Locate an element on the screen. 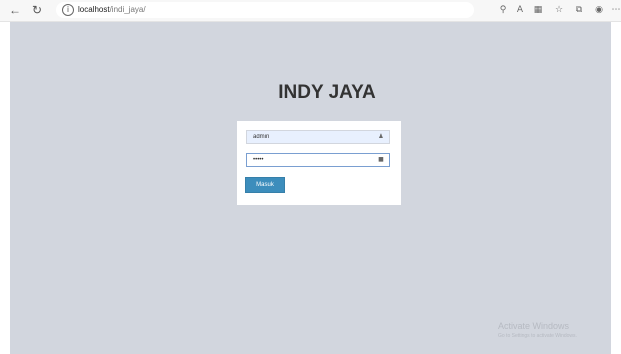 This screenshot has width=621, height=354. page-title: INDY JAYA is located at coordinates (327, 92).